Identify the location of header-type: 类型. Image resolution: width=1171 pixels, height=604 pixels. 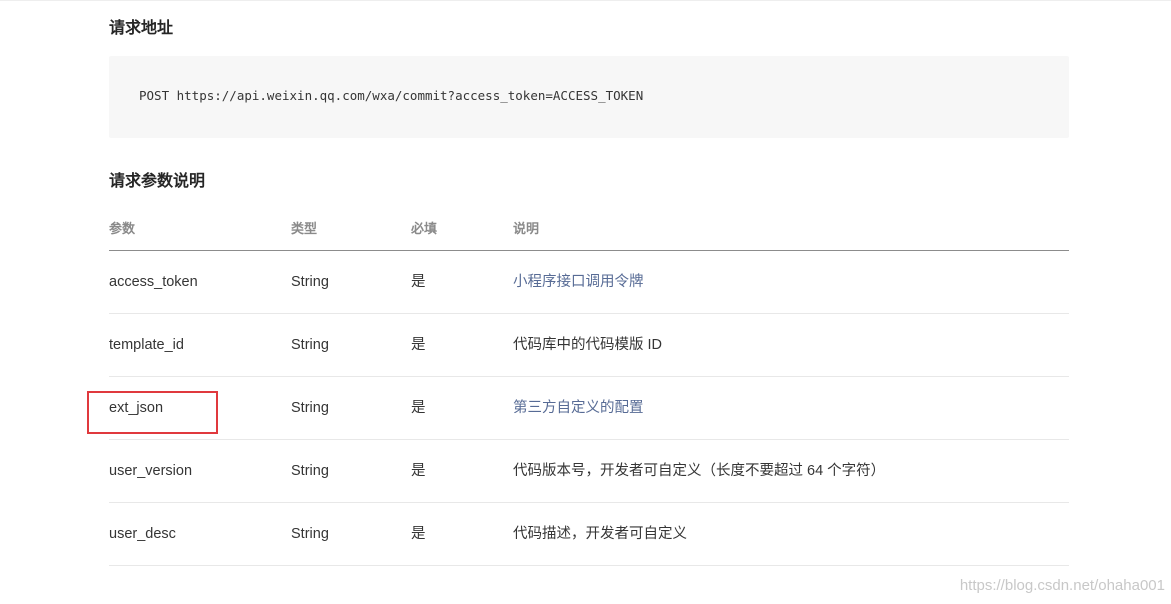
(304, 228).